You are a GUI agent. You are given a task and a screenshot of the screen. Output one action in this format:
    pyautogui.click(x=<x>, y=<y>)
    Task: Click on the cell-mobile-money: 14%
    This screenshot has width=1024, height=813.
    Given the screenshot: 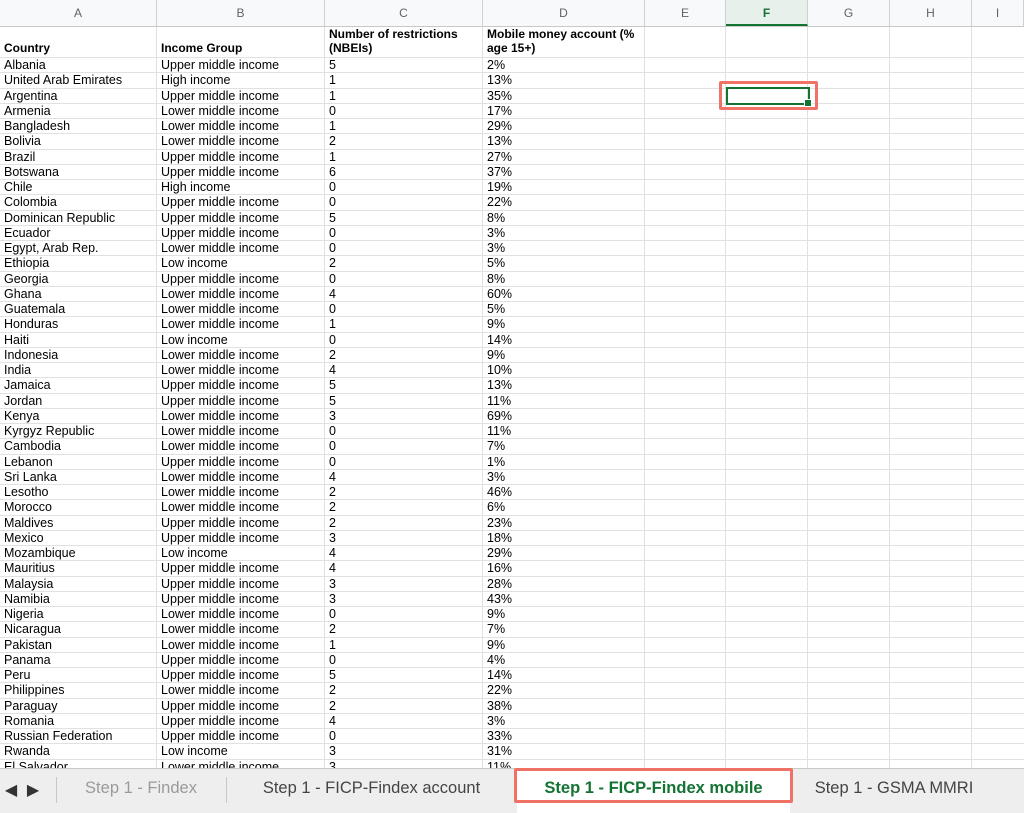 What is the action you would take?
    pyautogui.click(x=564, y=675)
    